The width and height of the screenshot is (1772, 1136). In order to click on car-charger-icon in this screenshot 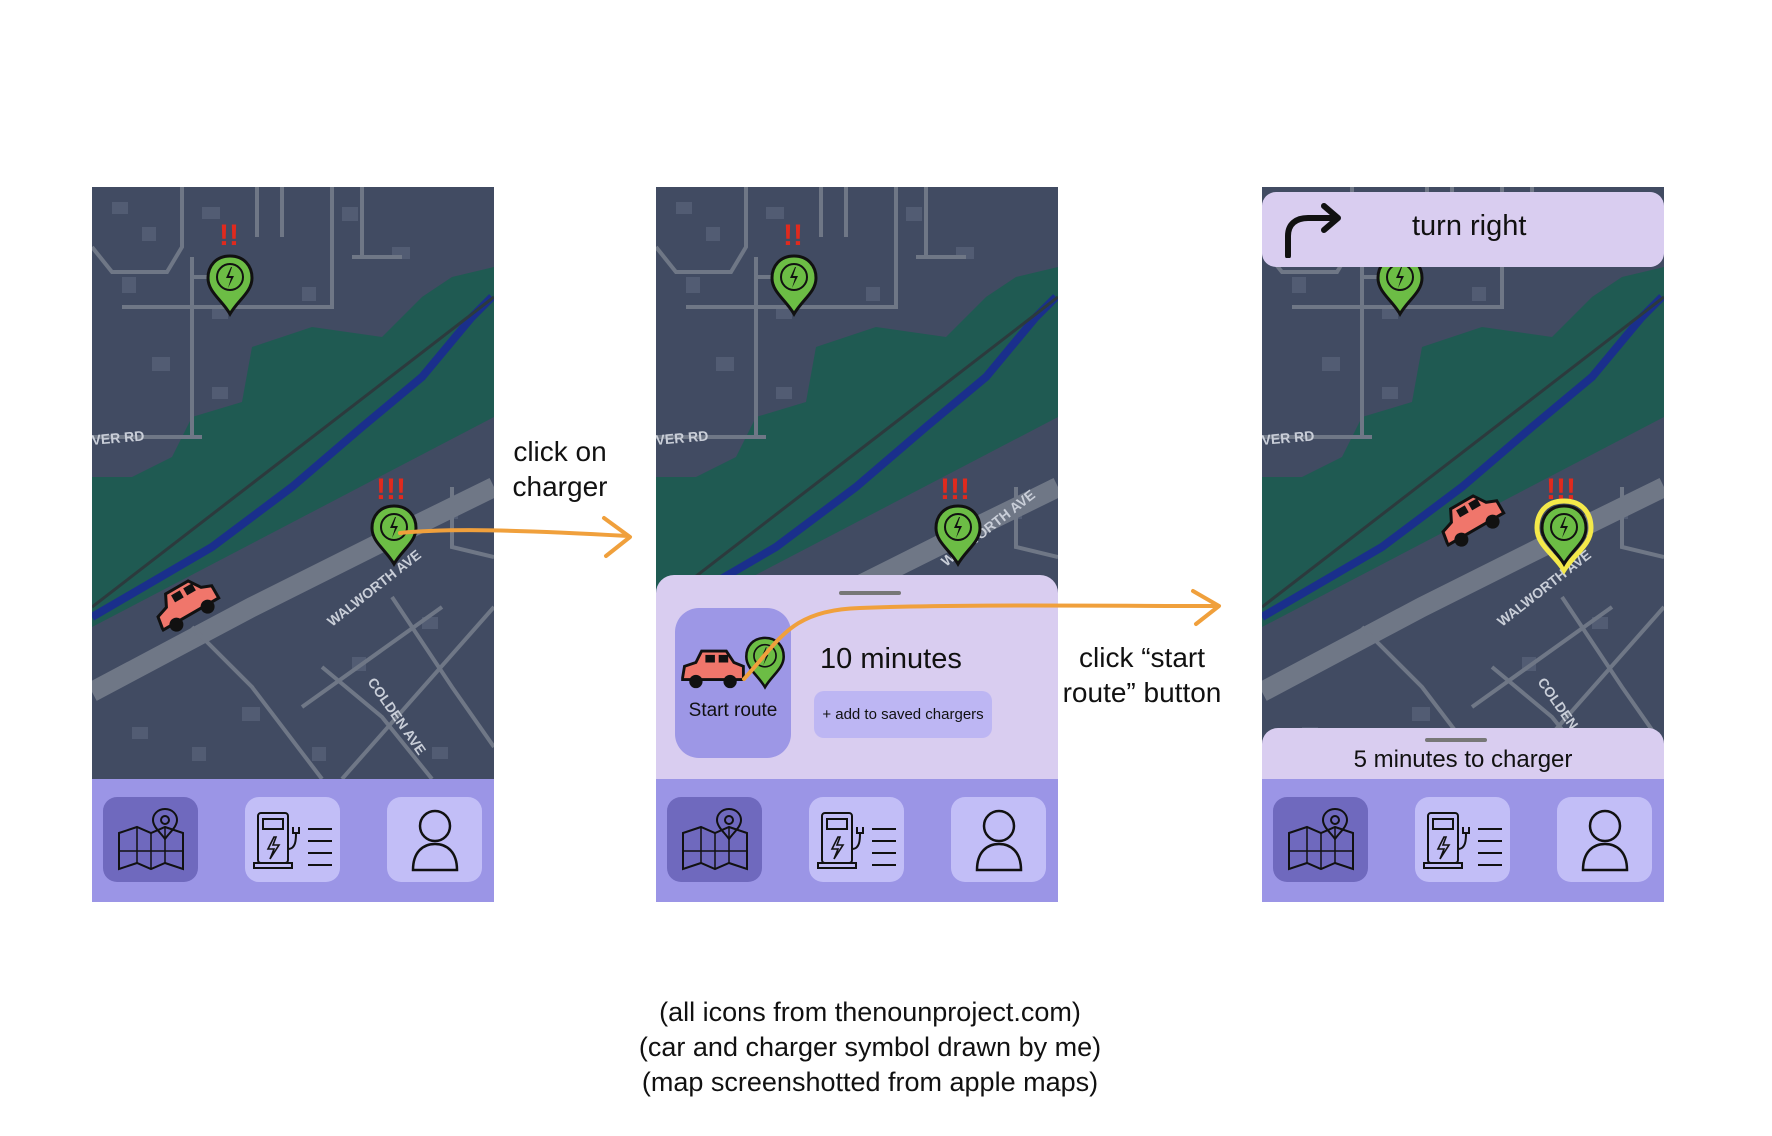, I will do `click(733, 663)`.